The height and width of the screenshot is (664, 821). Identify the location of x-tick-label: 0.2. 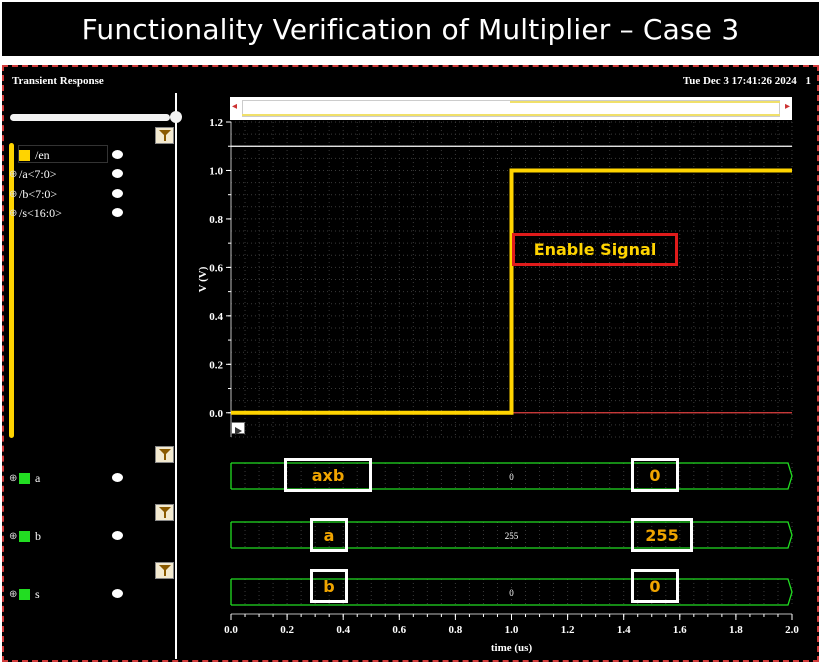
(287, 630).